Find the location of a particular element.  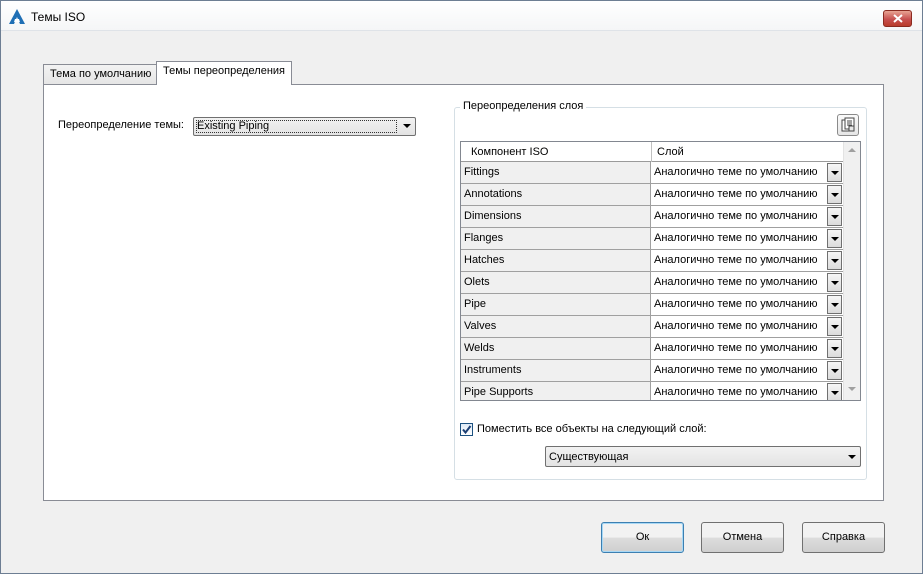

layer-properties-button is located at coordinates (848, 125).